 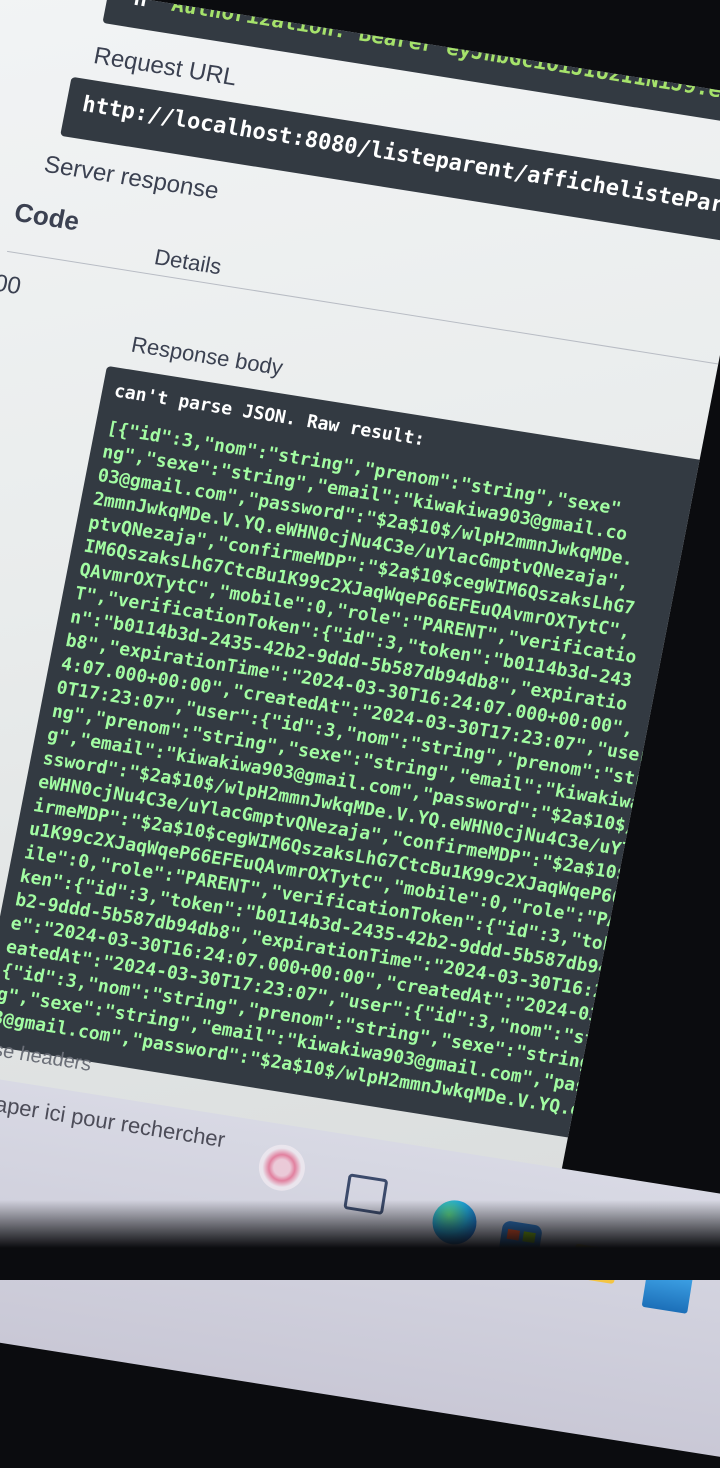 I want to click on response-table-divider, so click(x=363, y=307).